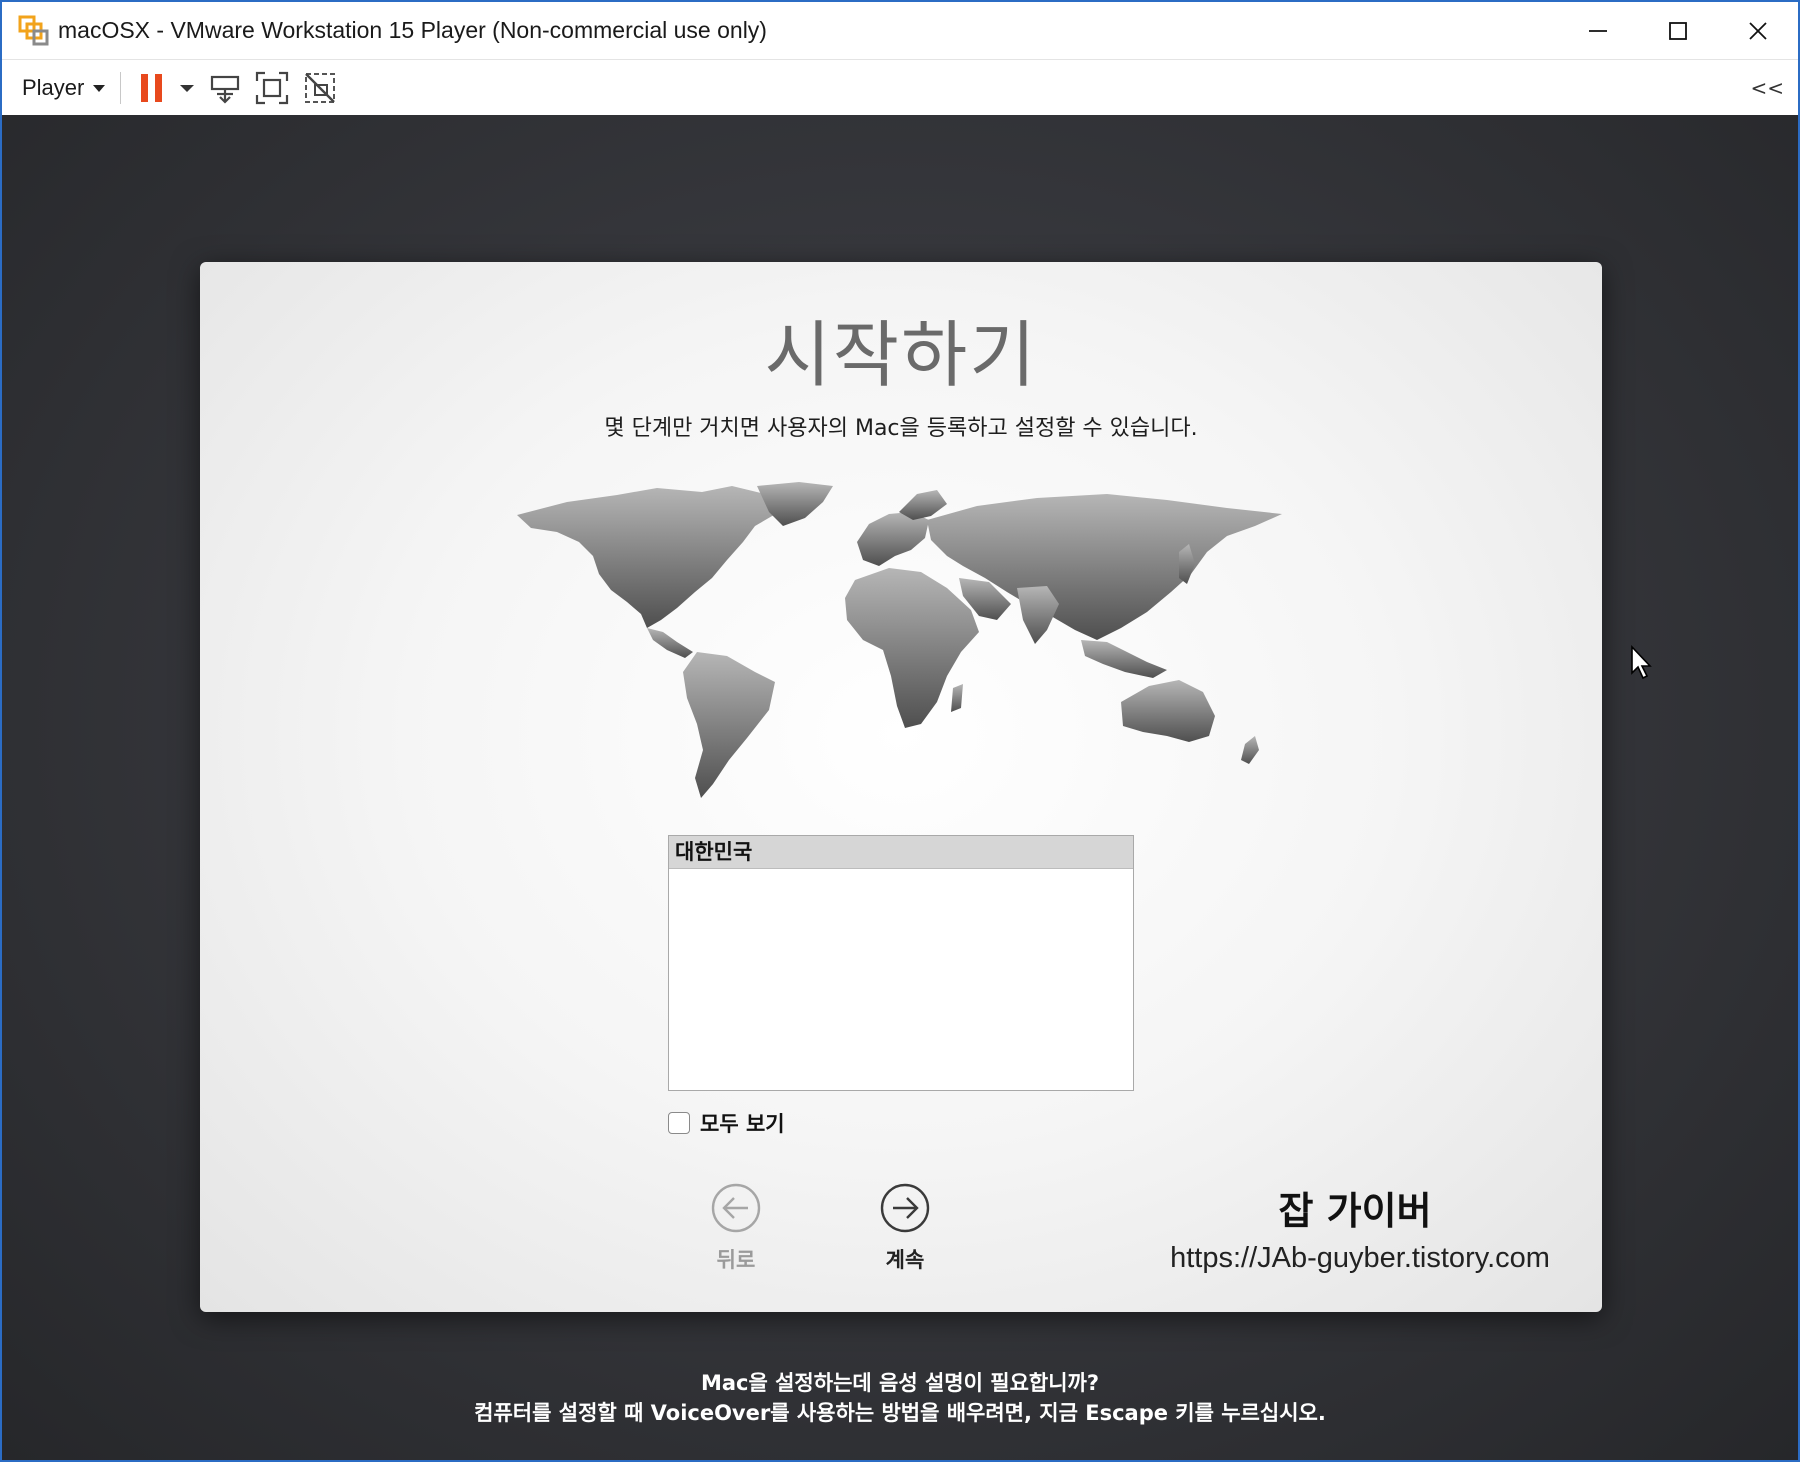 This screenshot has height=1462, width=1800. I want to click on show-all-label: 모두 보기, so click(742, 1124).